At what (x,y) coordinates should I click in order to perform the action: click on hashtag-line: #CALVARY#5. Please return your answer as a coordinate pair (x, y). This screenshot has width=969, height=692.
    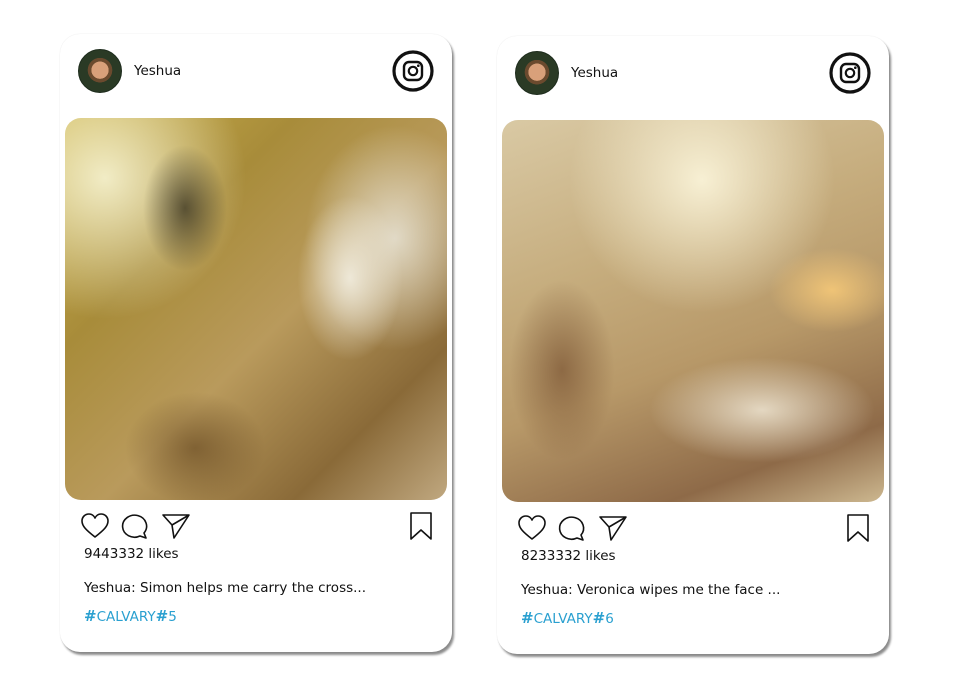
    Looking at the image, I should click on (130, 616).